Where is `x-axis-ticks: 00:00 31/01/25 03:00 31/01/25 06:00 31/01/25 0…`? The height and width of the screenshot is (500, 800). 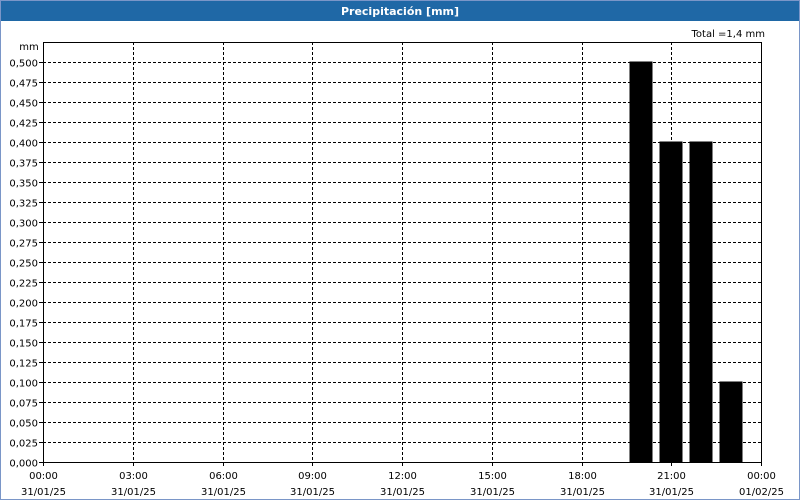
x-axis-ticks: 00:00 31/01/25 03:00 31/01/25 06:00 31/01/25 0… is located at coordinates (402, 480).